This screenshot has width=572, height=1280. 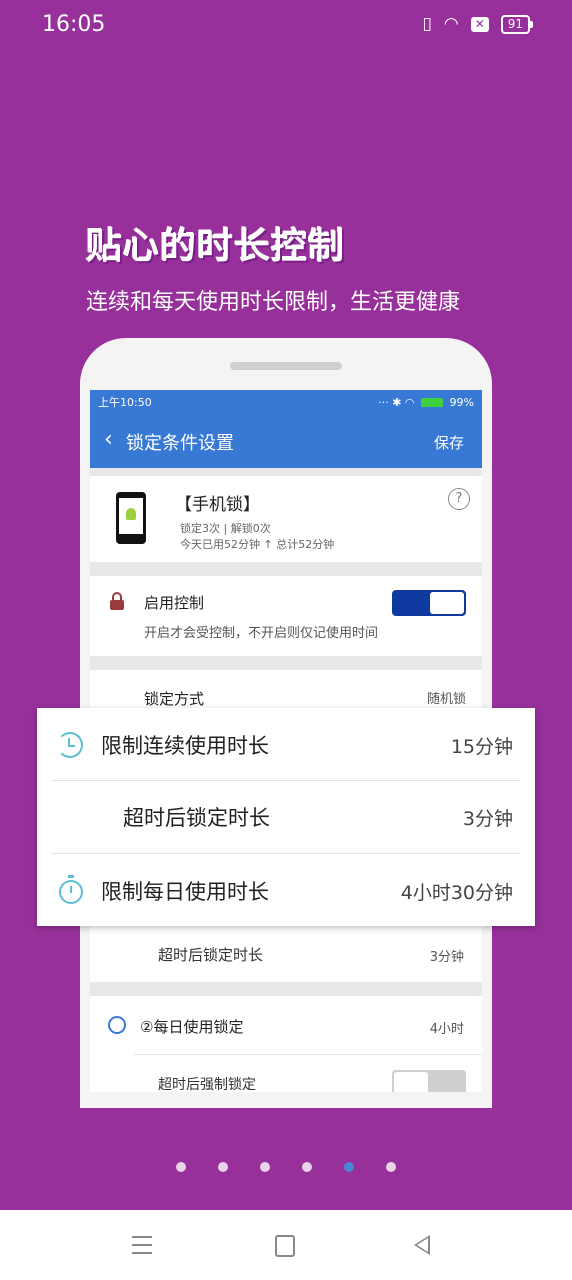 What do you see at coordinates (396, 402) in the screenshot?
I see `inner-signal-icon: ··· ✱ ◠` at bounding box center [396, 402].